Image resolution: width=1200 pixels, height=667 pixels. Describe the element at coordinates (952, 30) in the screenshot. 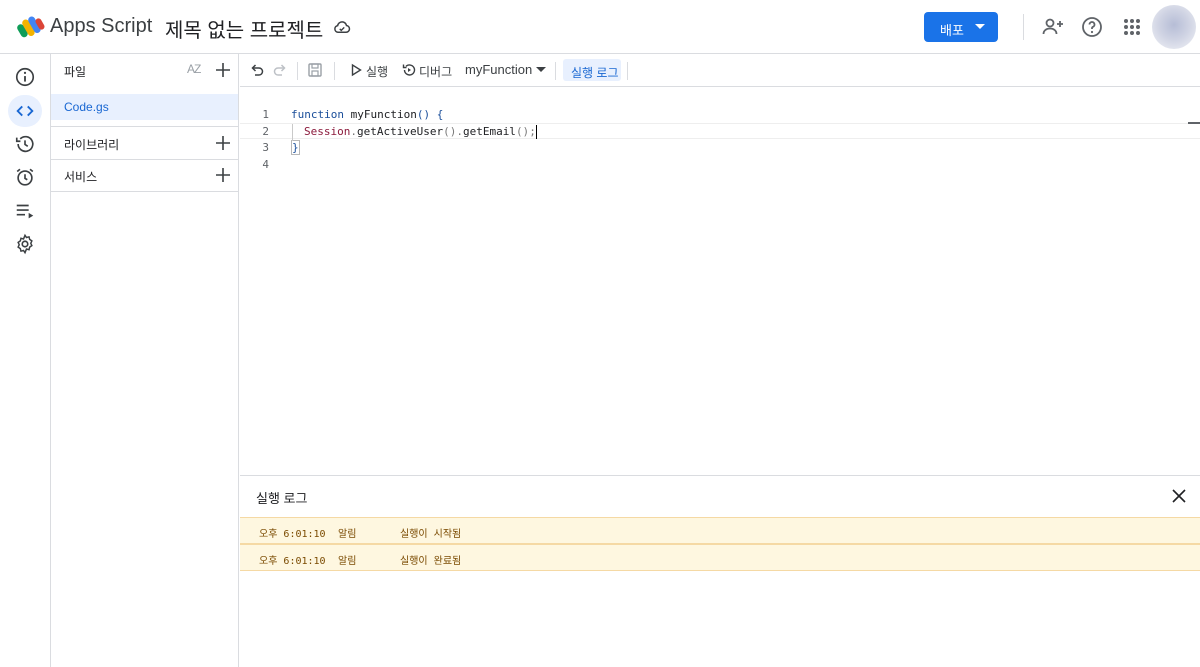

I see `deploy-button-label: 배포` at that location.